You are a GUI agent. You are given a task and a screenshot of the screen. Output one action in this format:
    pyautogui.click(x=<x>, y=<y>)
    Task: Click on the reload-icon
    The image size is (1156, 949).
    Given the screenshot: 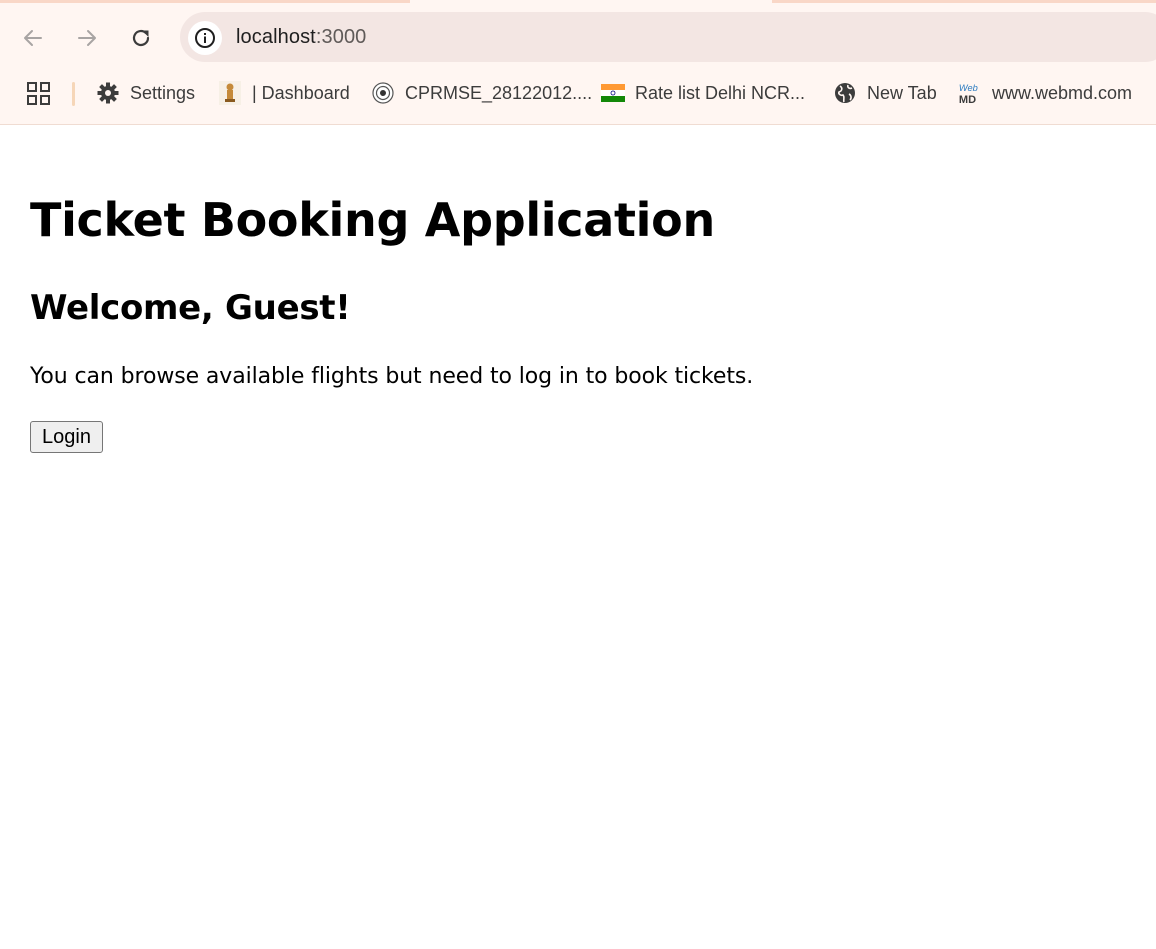 What is the action you would take?
    pyautogui.click(x=141, y=38)
    